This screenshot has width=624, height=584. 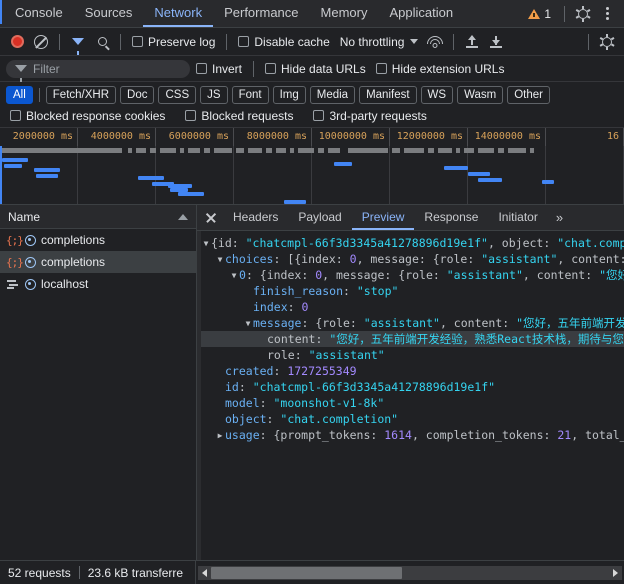 What do you see at coordinates (87, 116) in the screenshot?
I see `blocked-response-cookies-checkbox: Blocked response cookies` at bounding box center [87, 116].